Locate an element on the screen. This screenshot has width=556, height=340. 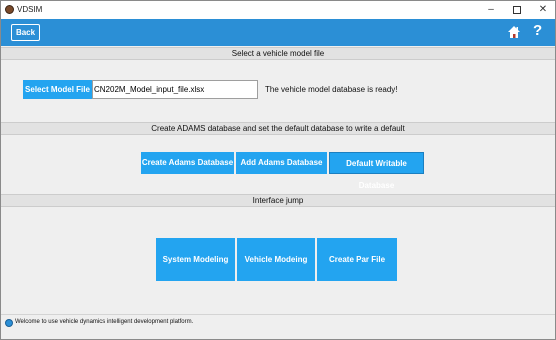
section-header-interface: Interface jump is located at coordinates (278, 200).